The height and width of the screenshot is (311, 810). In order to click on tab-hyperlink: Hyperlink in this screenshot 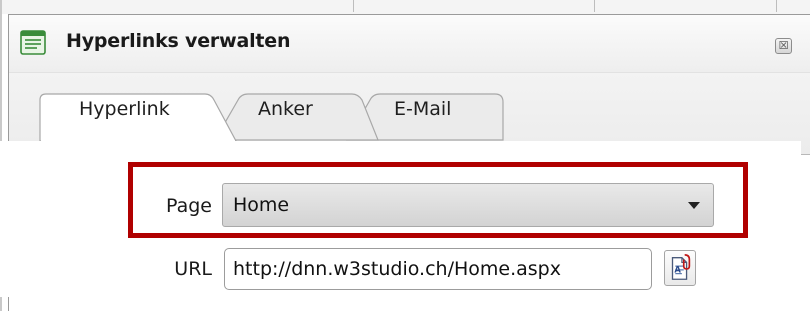, I will do `click(124, 109)`.